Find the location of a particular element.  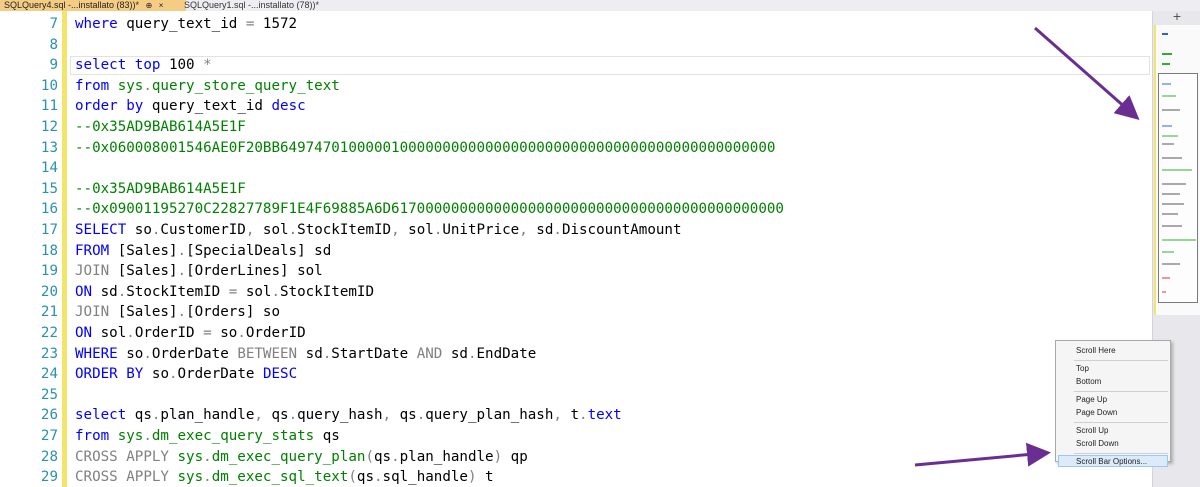

code-line: 27 from sys.dm_exec_query_stats qs is located at coordinates (575, 436).